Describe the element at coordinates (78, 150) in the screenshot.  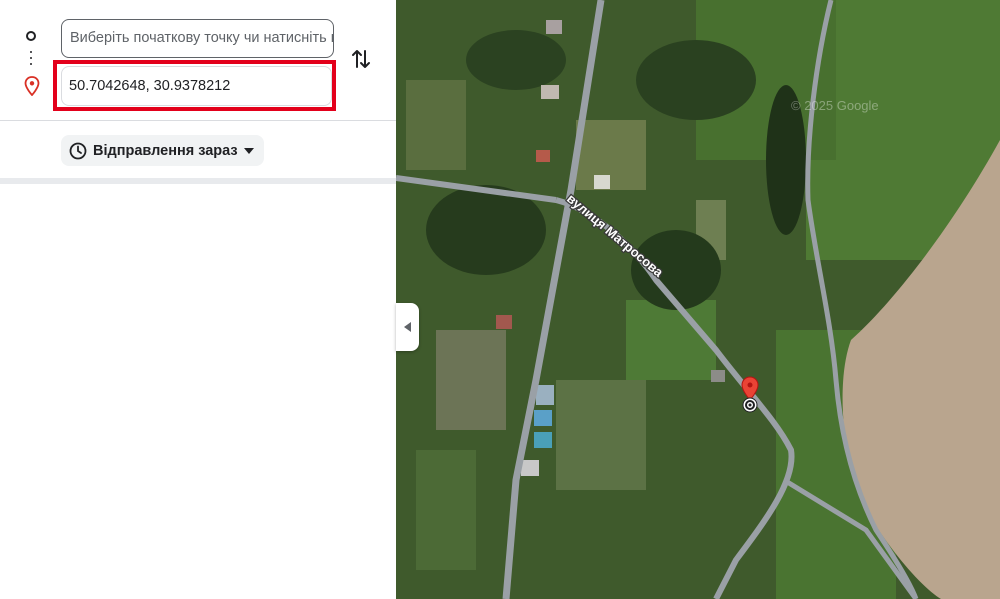
I see `clock-icon` at that location.